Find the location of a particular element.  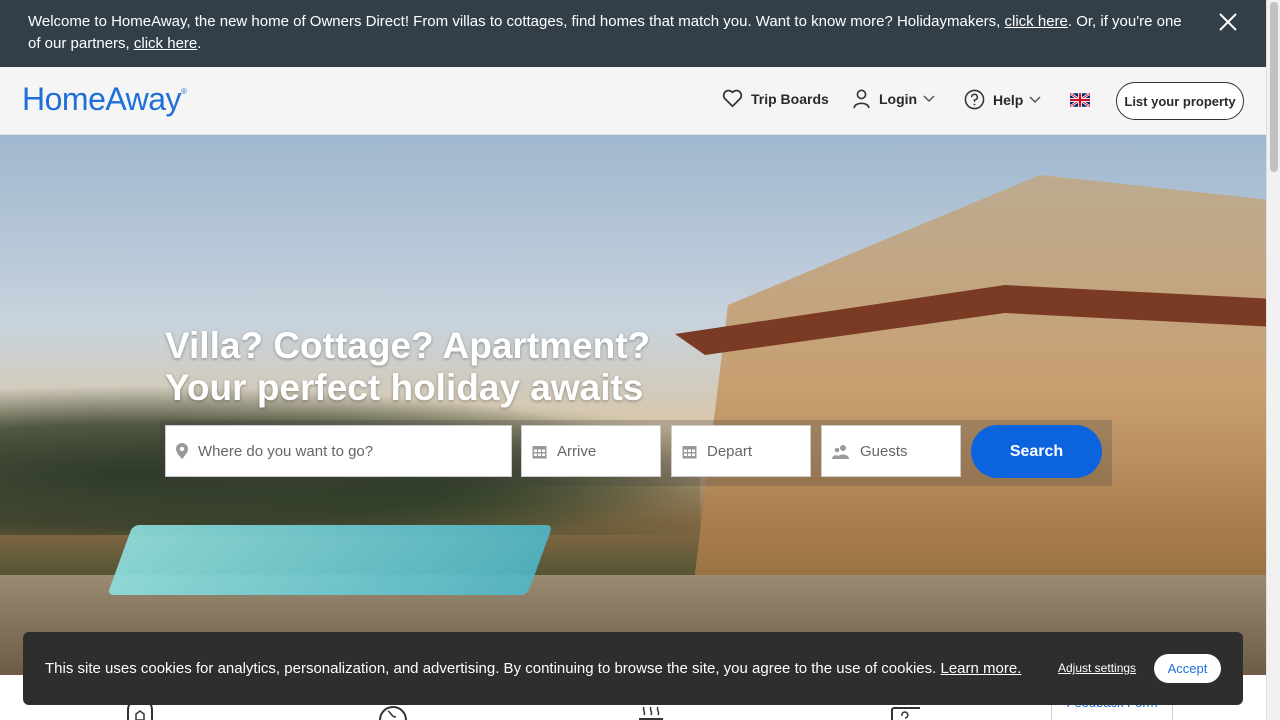

login-menu: Login is located at coordinates (897, 99).